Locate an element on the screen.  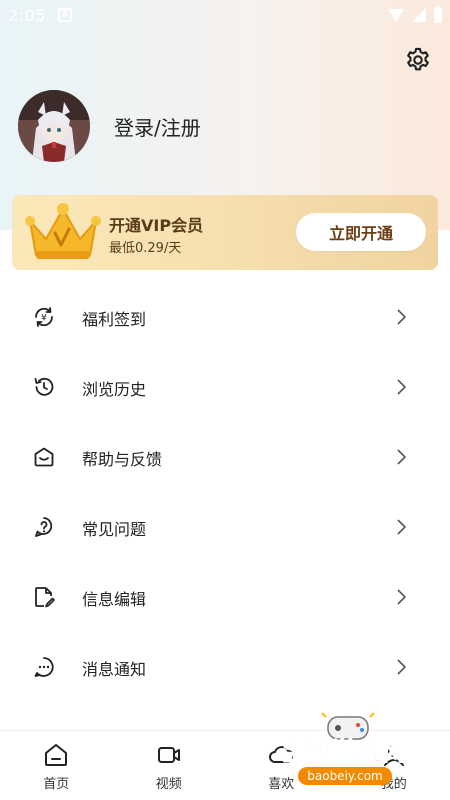
notification-a-icon: A is located at coordinates (64, 15).